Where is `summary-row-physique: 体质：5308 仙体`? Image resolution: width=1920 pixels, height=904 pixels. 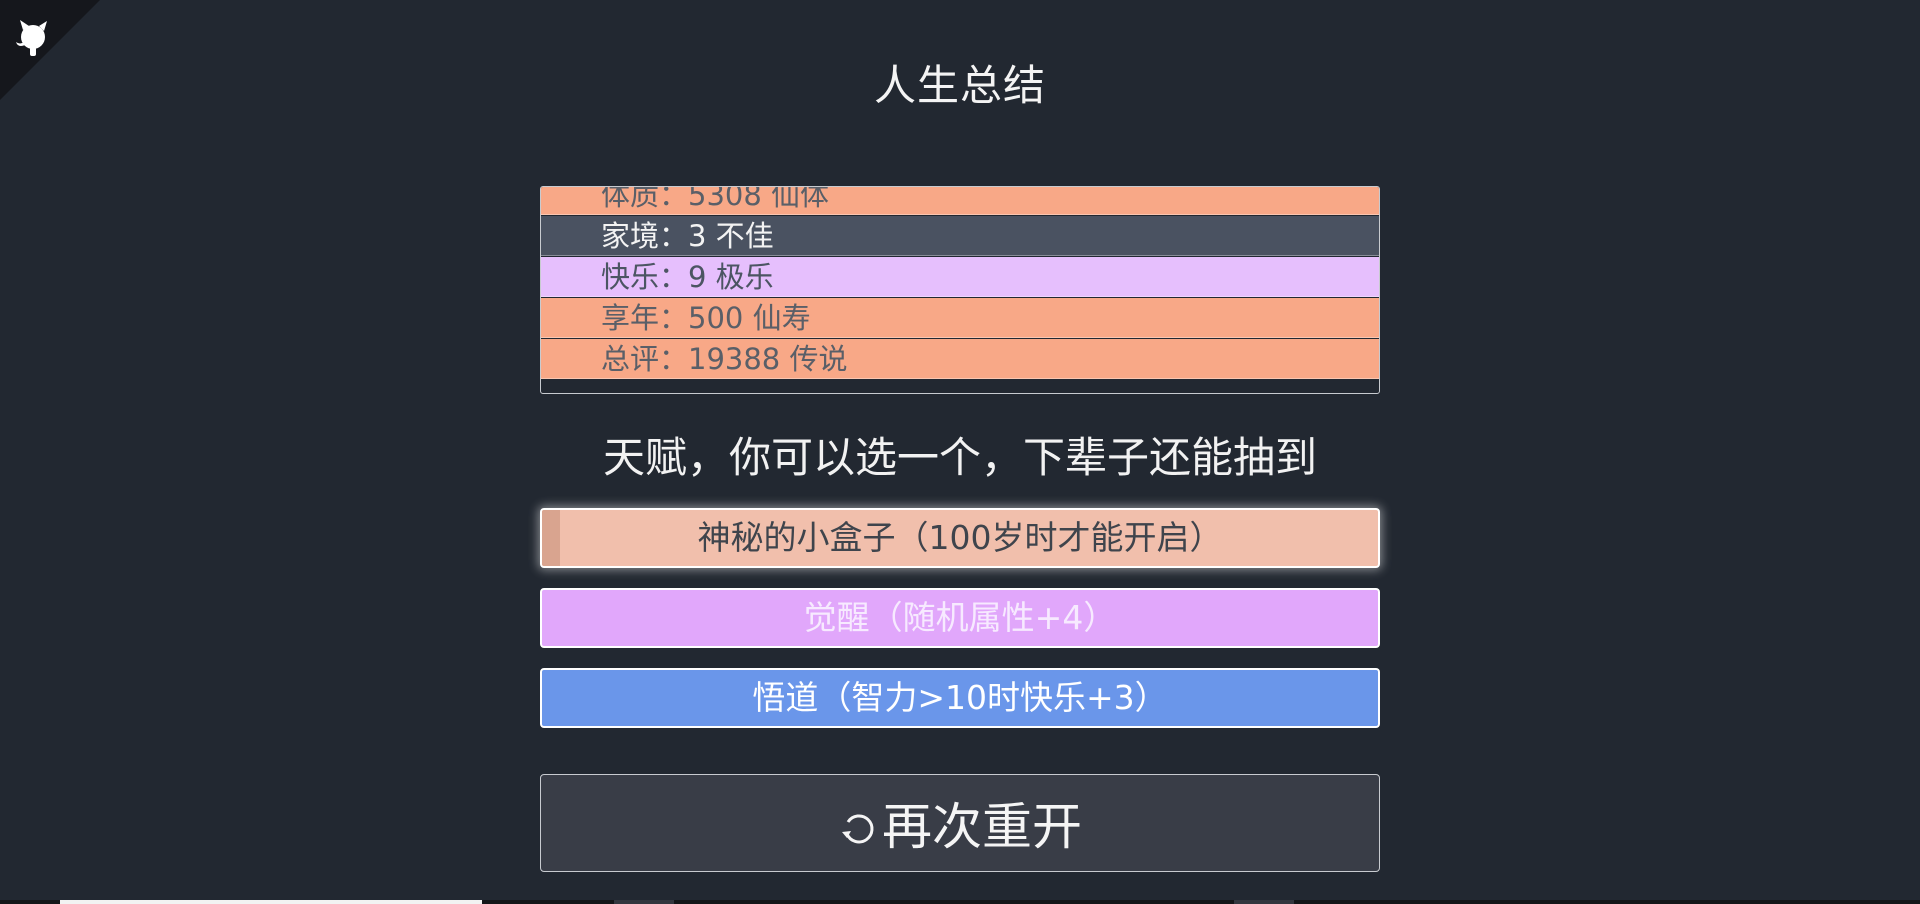 summary-row-physique: 体质：5308 仙体 is located at coordinates (960, 201).